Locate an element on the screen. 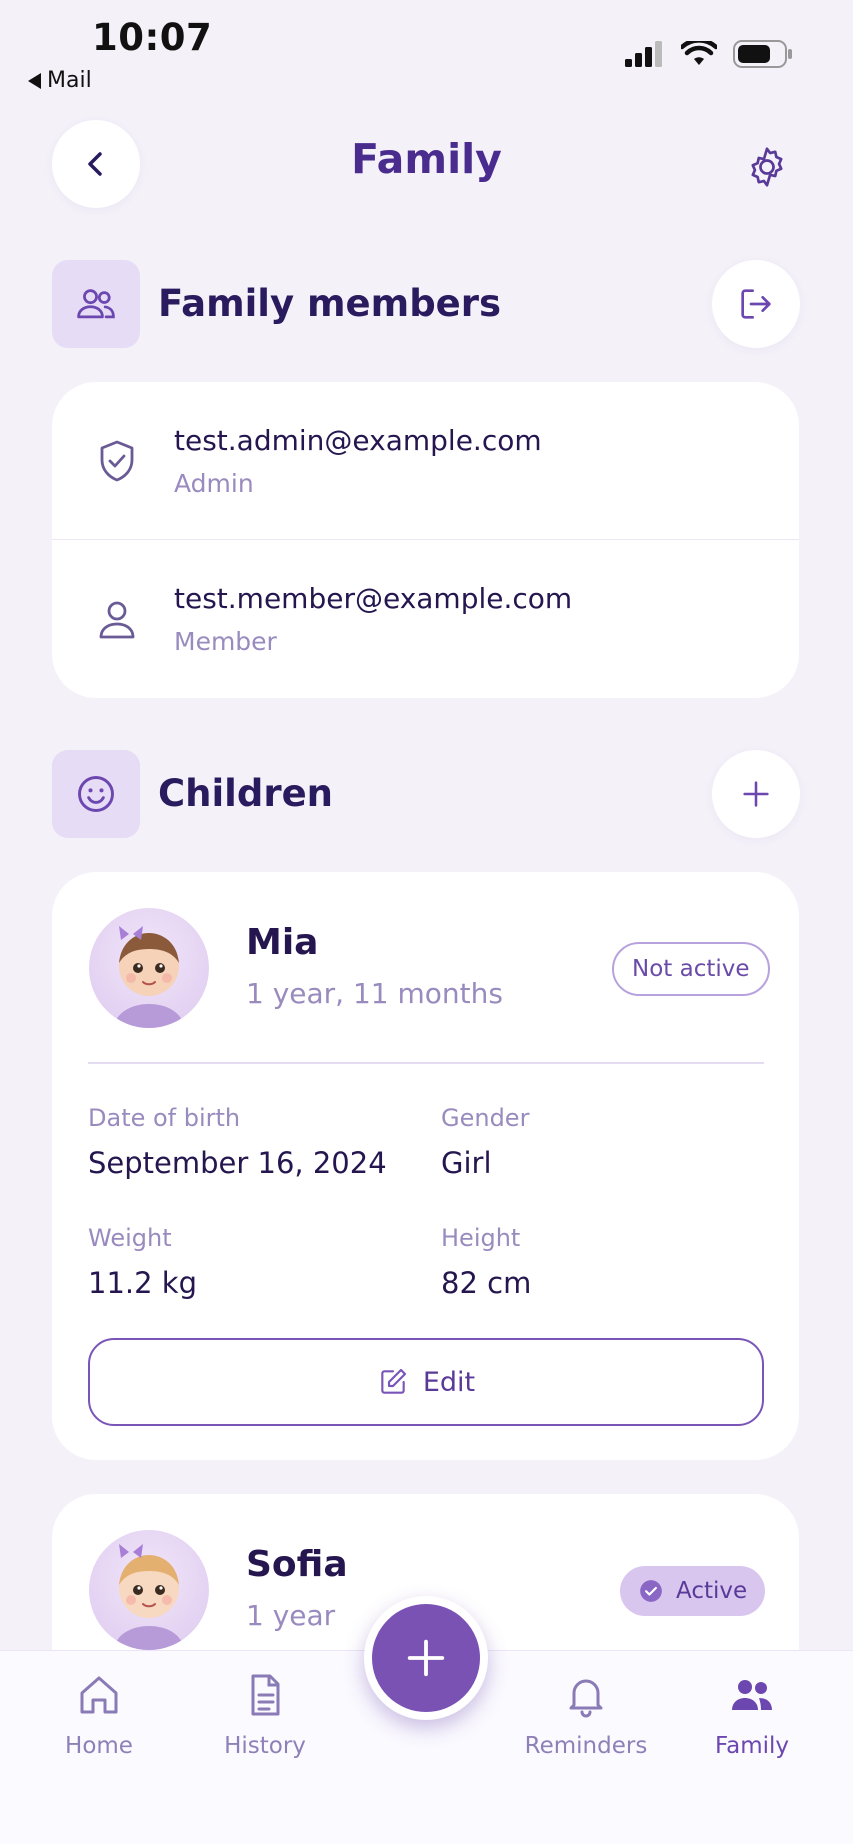  back-to-app: Mail is located at coordinates (60, 80).